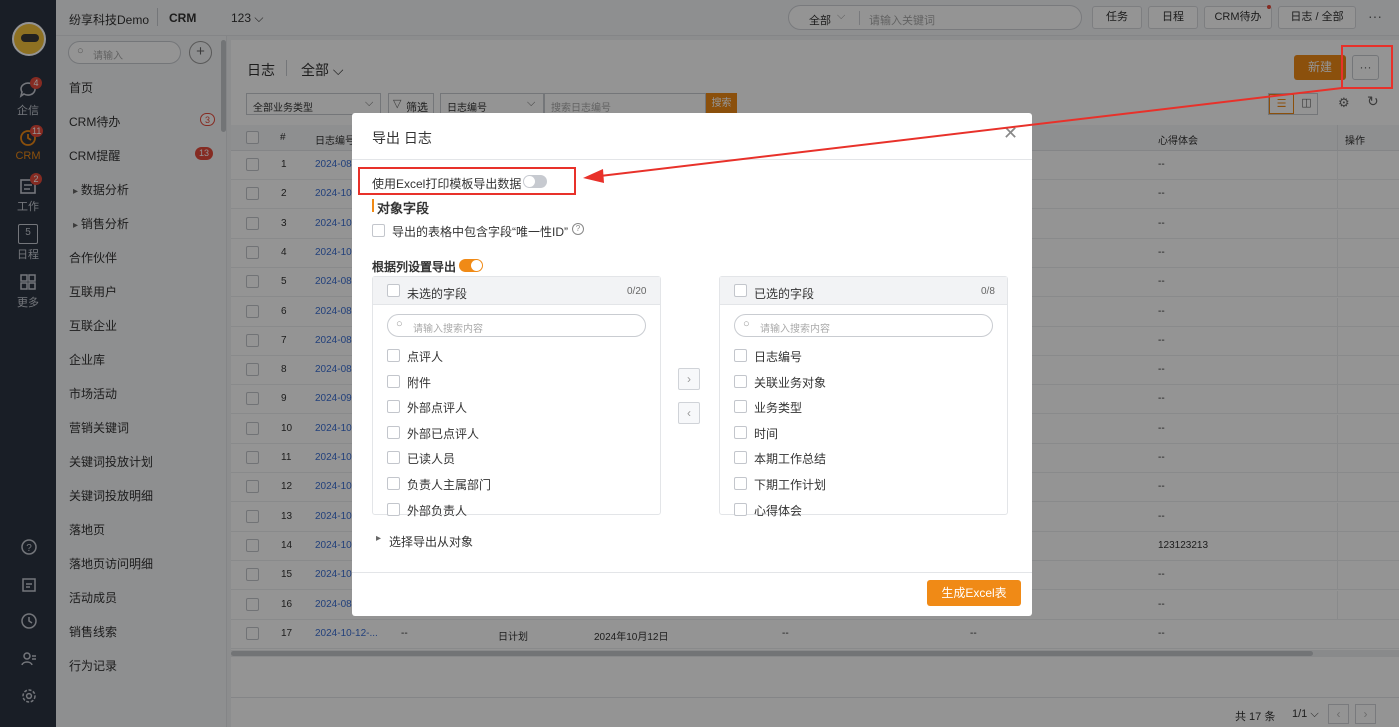  Describe the element at coordinates (834, 458) in the screenshot. I see `field-option: 本期工作总结` at that location.